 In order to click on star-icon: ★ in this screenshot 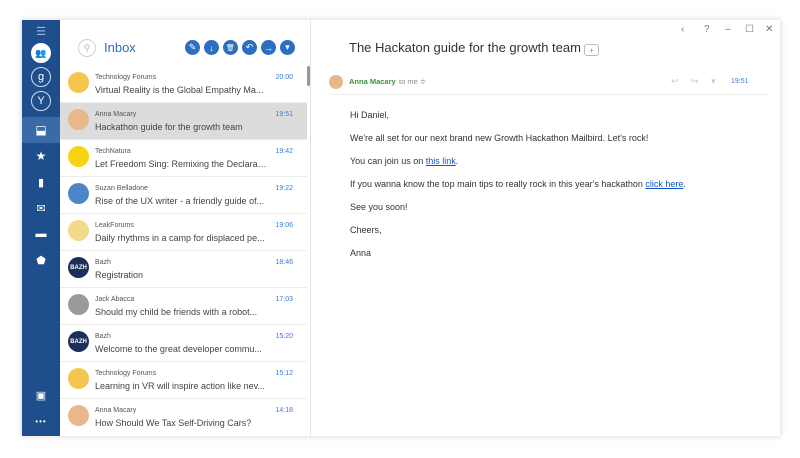, I will do `click(41, 156)`.